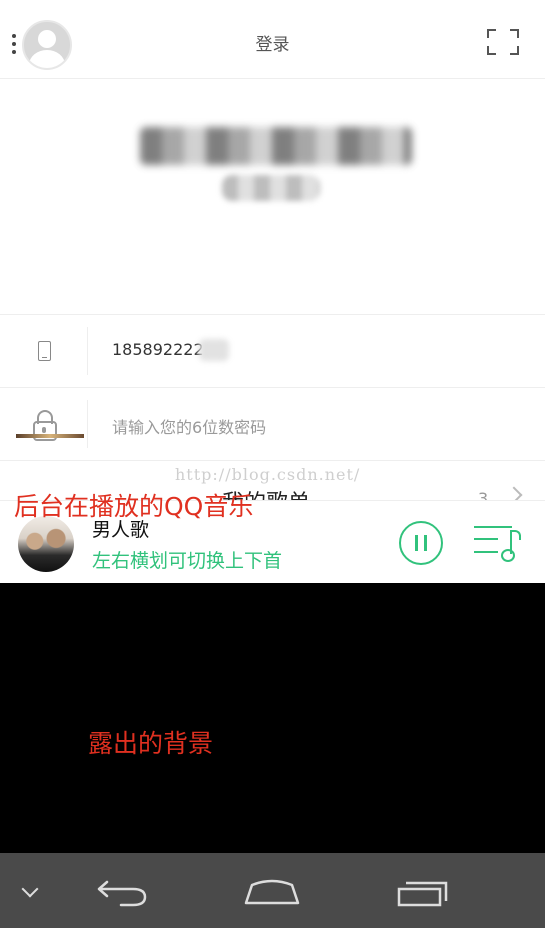 The height and width of the screenshot is (928, 545). I want to click on phone-row: 185892222, so click(272, 351).